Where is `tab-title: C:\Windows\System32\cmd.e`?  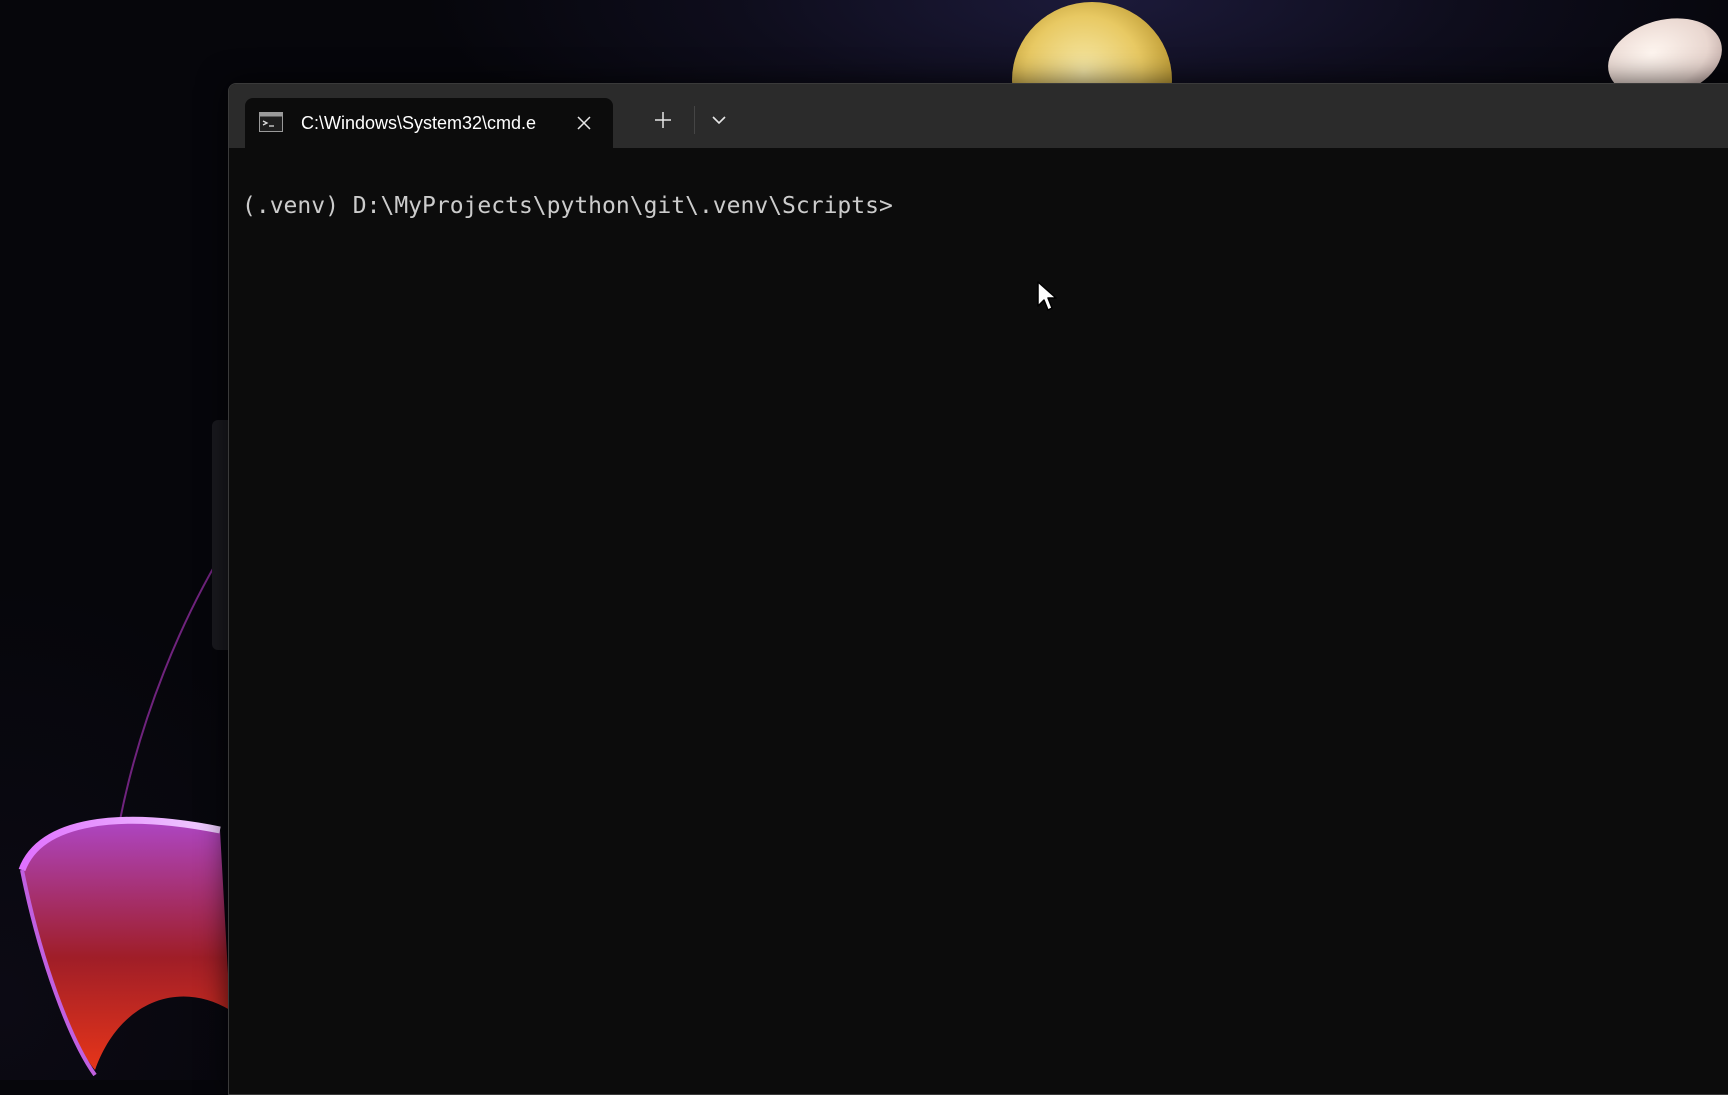
tab-title: C:\Windows\System32\cmd.e is located at coordinates (419, 123).